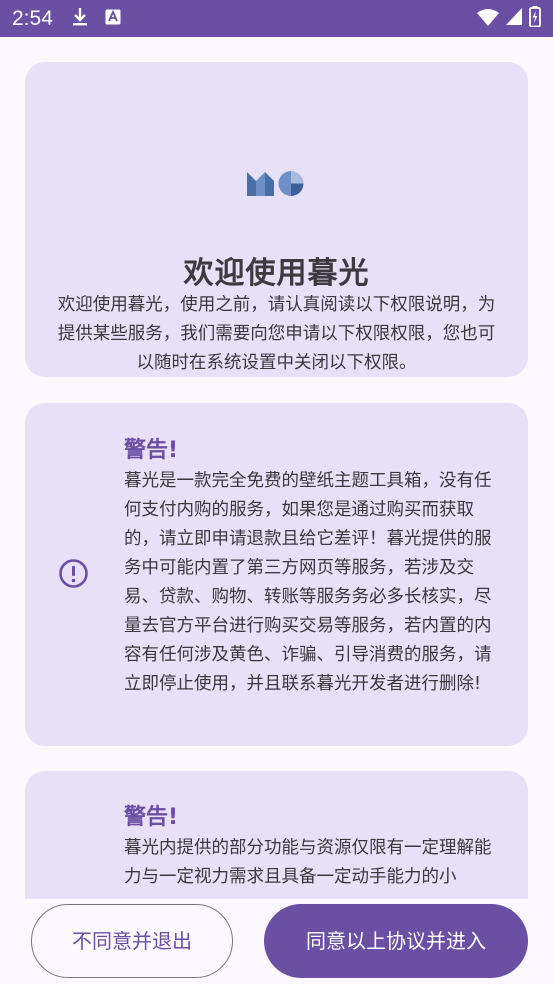  Describe the element at coordinates (276, 273) in the screenshot. I see `welcome-title: 欢迎使用暮光` at that location.